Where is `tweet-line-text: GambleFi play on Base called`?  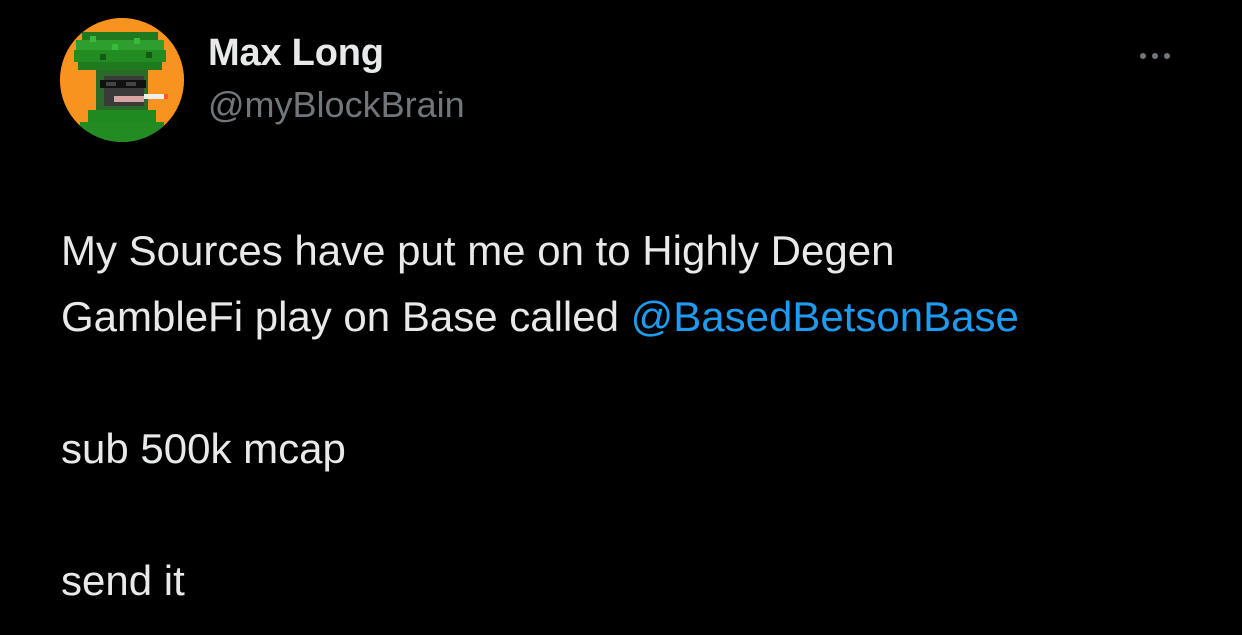 tweet-line-text: GambleFi play on Base called is located at coordinates (346, 316).